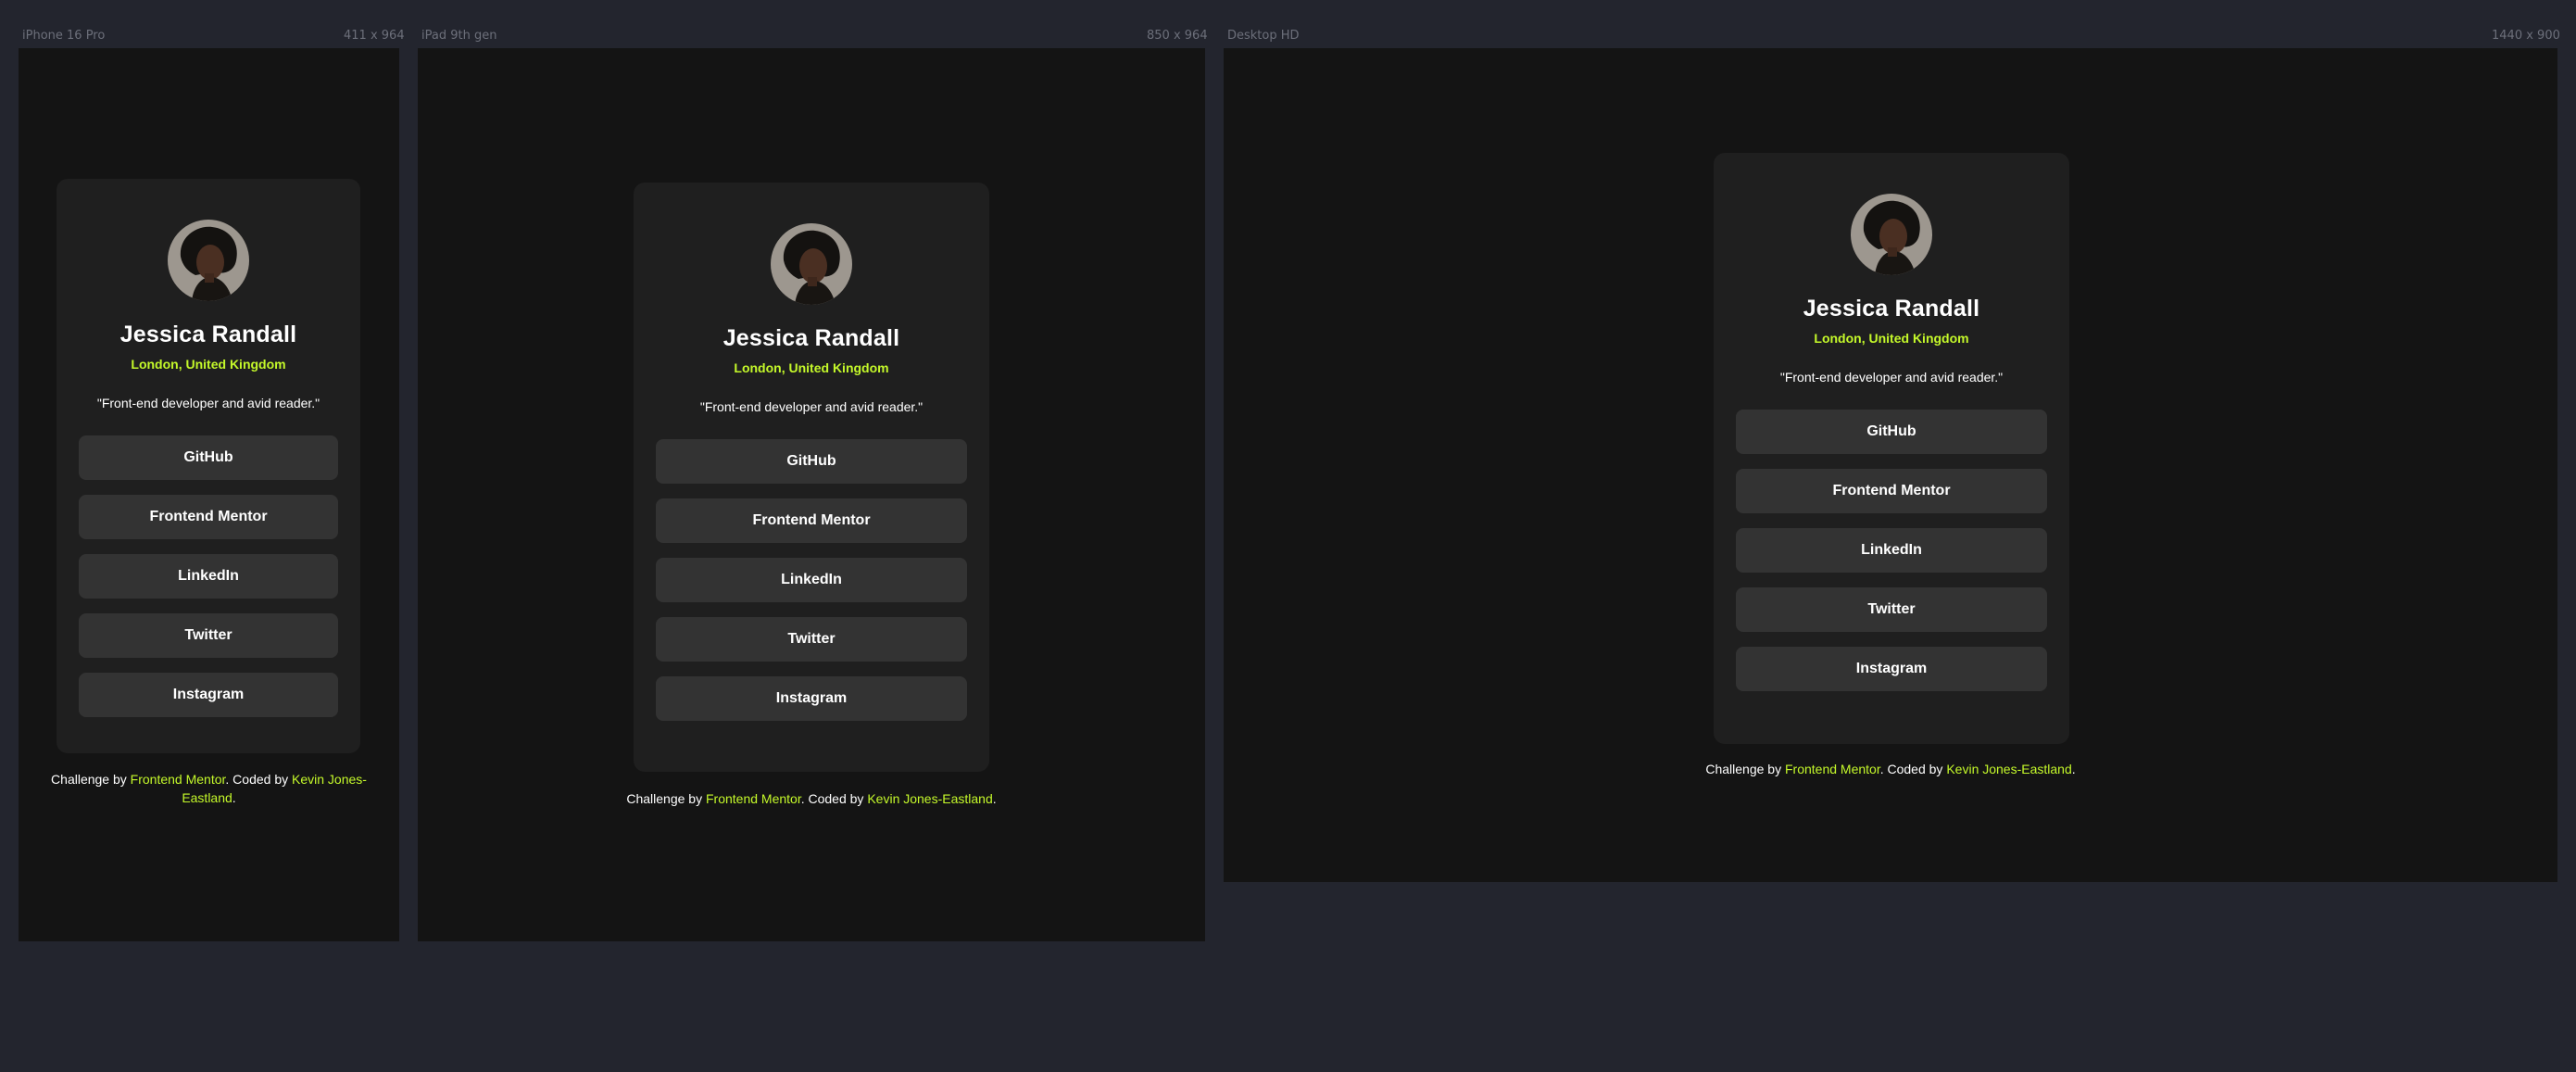 The width and height of the screenshot is (2576, 1072). Describe the element at coordinates (459, 36) in the screenshot. I see `frame-label-ipad: iPad 9th gen` at that location.